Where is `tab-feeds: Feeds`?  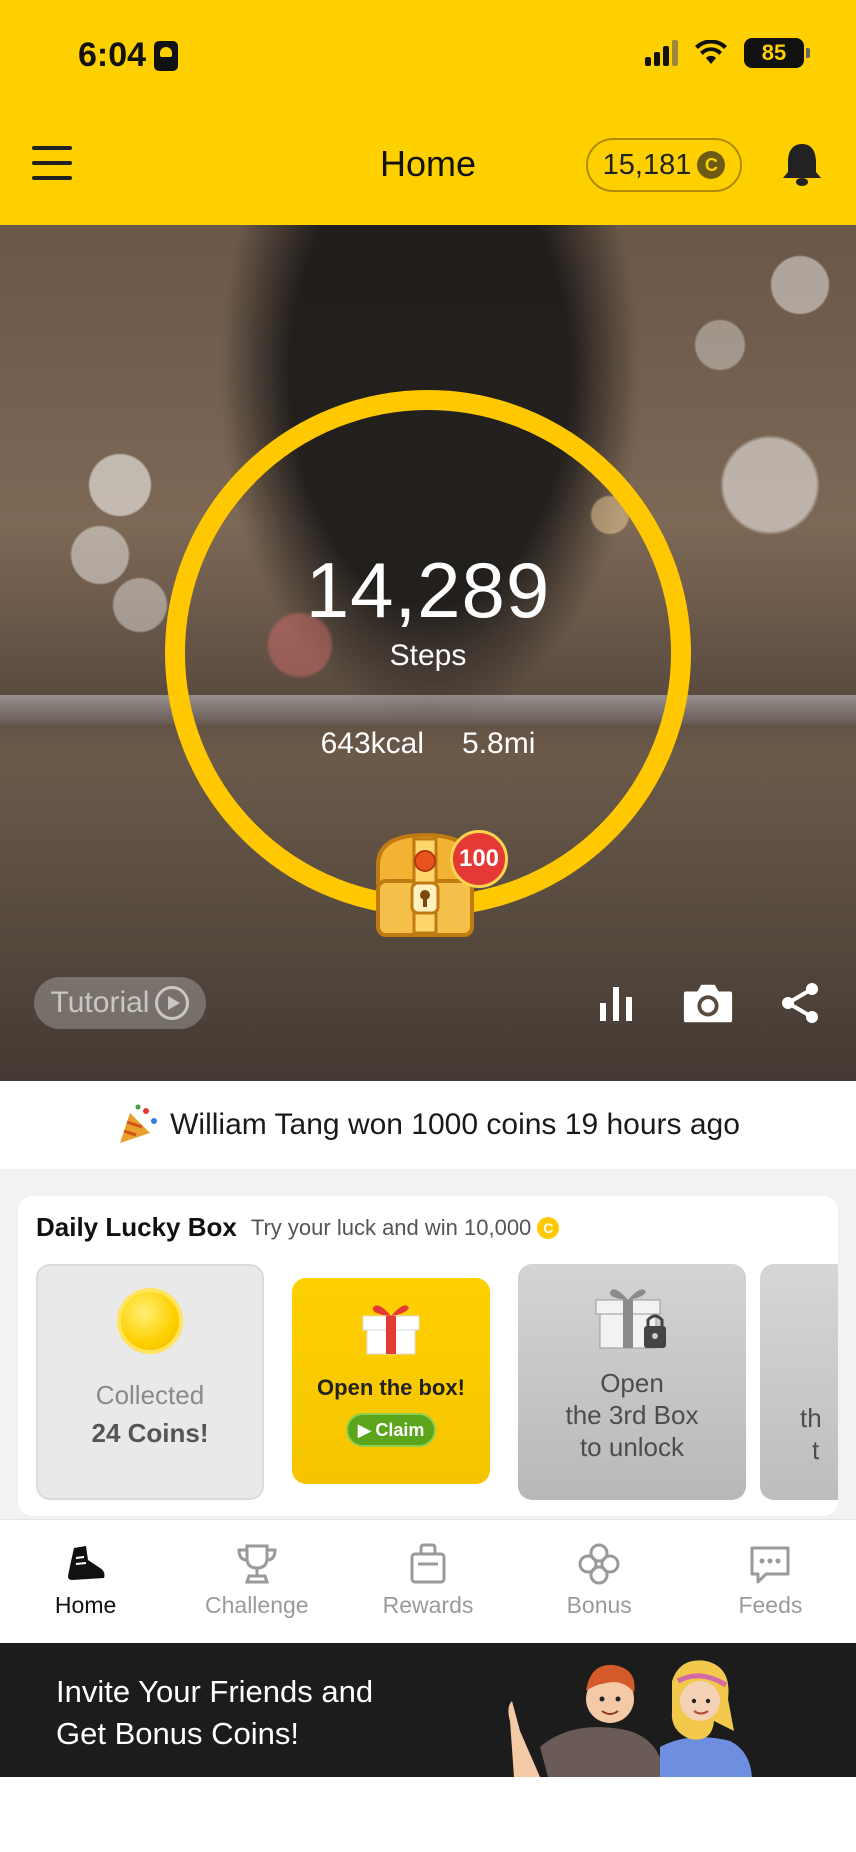
tab-feeds: Feeds is located at coordinates (770, 1581).